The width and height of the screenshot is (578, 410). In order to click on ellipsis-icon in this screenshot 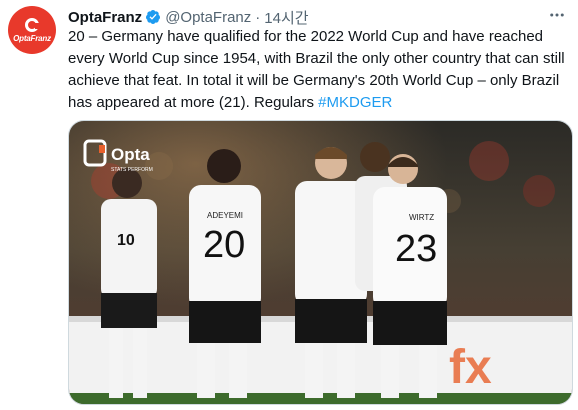, I will do `click(557, 15)`.